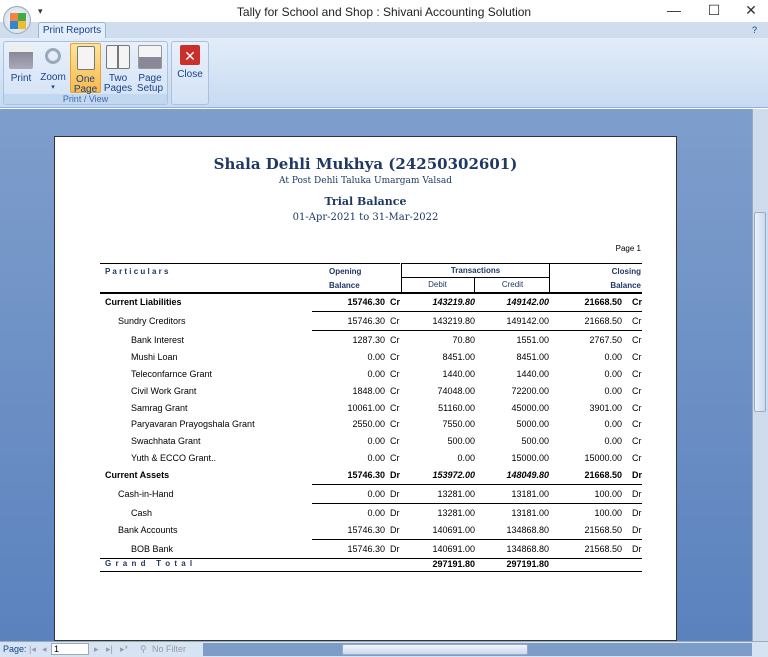 This screenshot has height=657, width=768. Describe the element at coordinates (150, 57) in the screenshot. I see `page-setup-icon` at that location.